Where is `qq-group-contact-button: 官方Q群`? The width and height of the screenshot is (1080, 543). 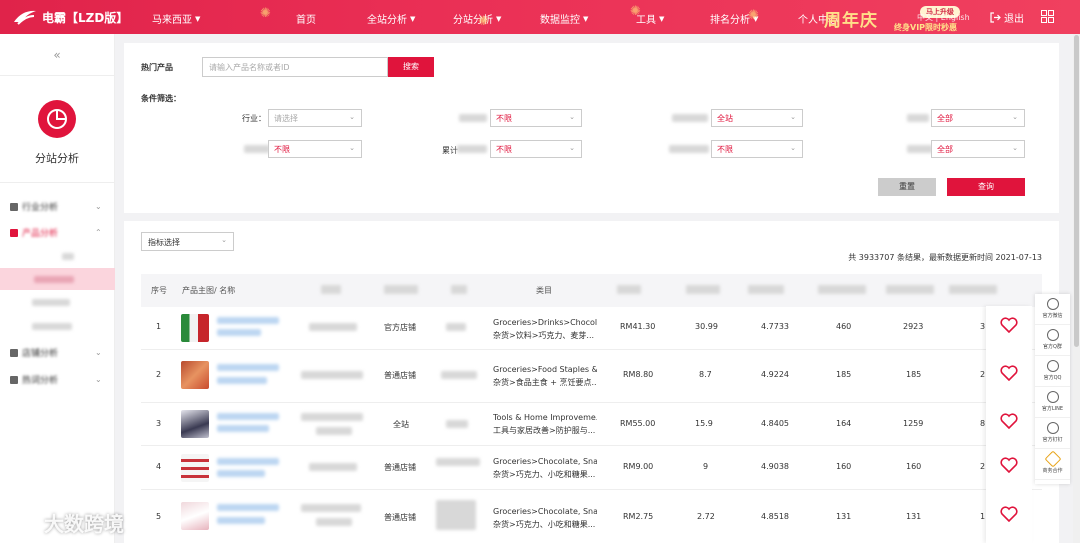 qq-group-contact-button: 官方Q群 is located at coordinates (1052, 340).